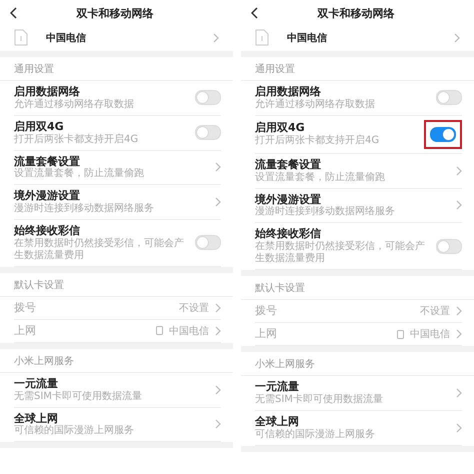 Image resolution: width=474 pixels, height=474 pixels. Describe the element at coordinates (443, 134) in the screenshot. I see `toggle-switch` at that location.